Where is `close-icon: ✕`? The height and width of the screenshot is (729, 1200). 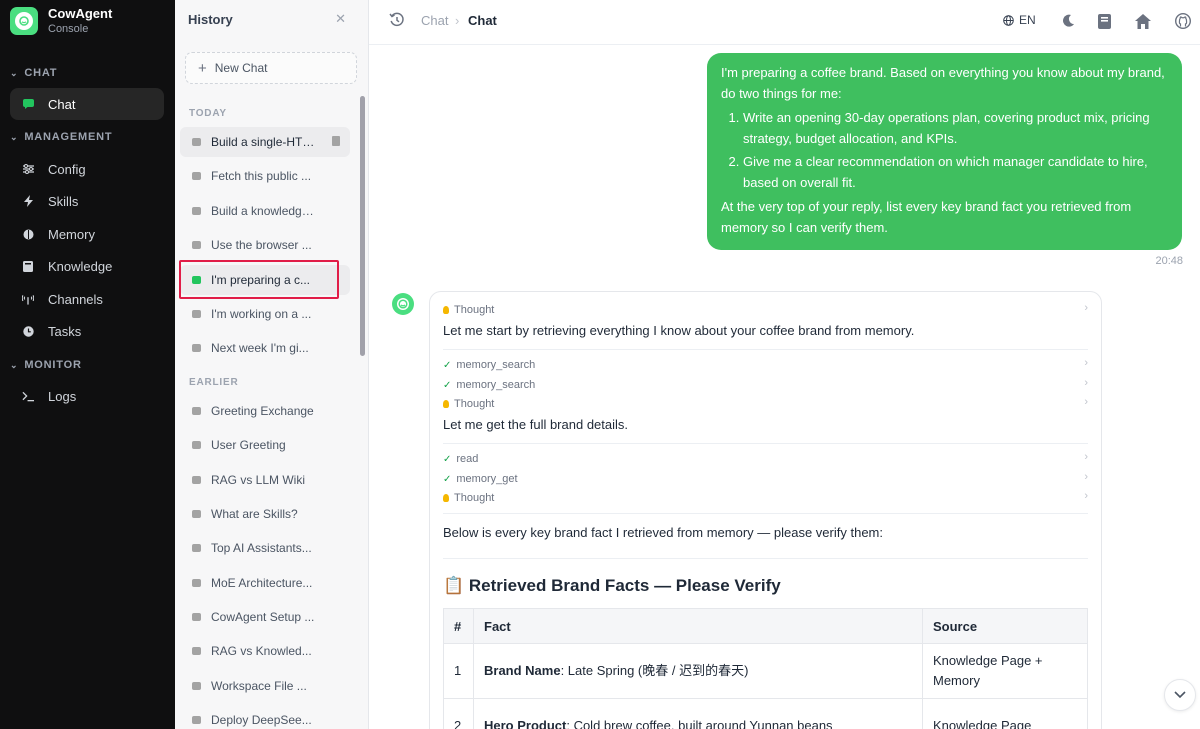 close-icon: ✕ is located at coordinates (340, 19).